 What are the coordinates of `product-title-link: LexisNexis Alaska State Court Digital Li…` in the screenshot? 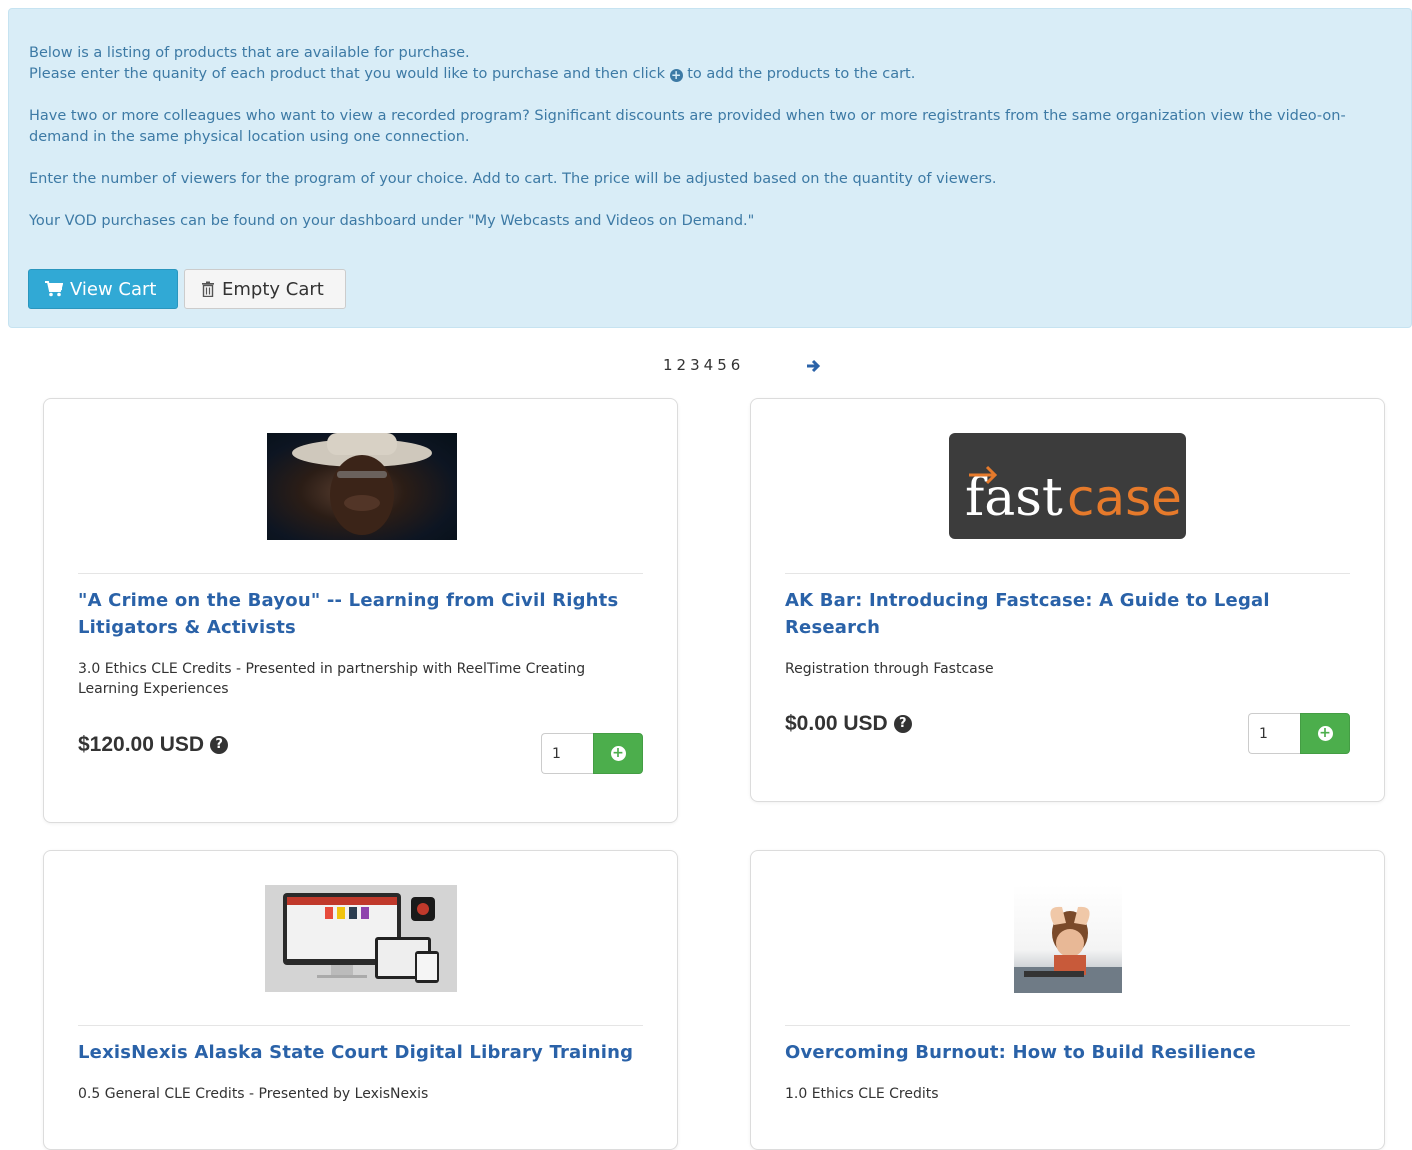 It's located at (360, 1052).